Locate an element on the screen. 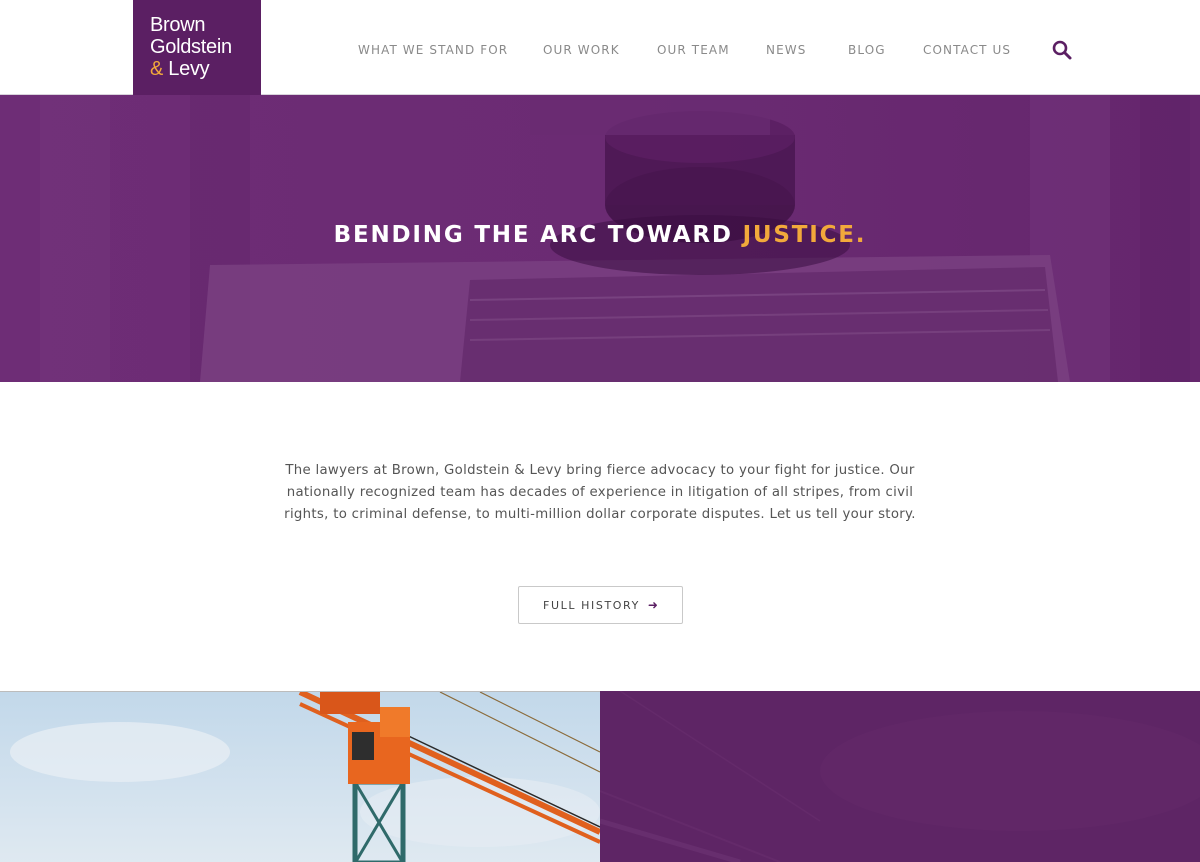  purple-overlay-panel is located at coordinates (900, 776).